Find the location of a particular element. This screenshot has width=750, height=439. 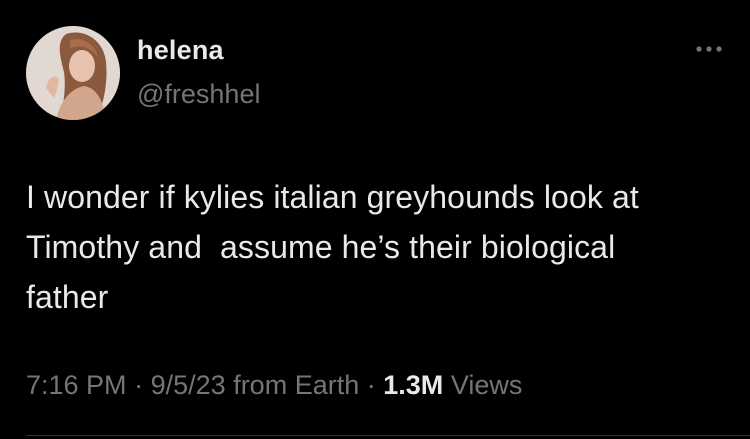

divider is located at coordinates (388, 435).